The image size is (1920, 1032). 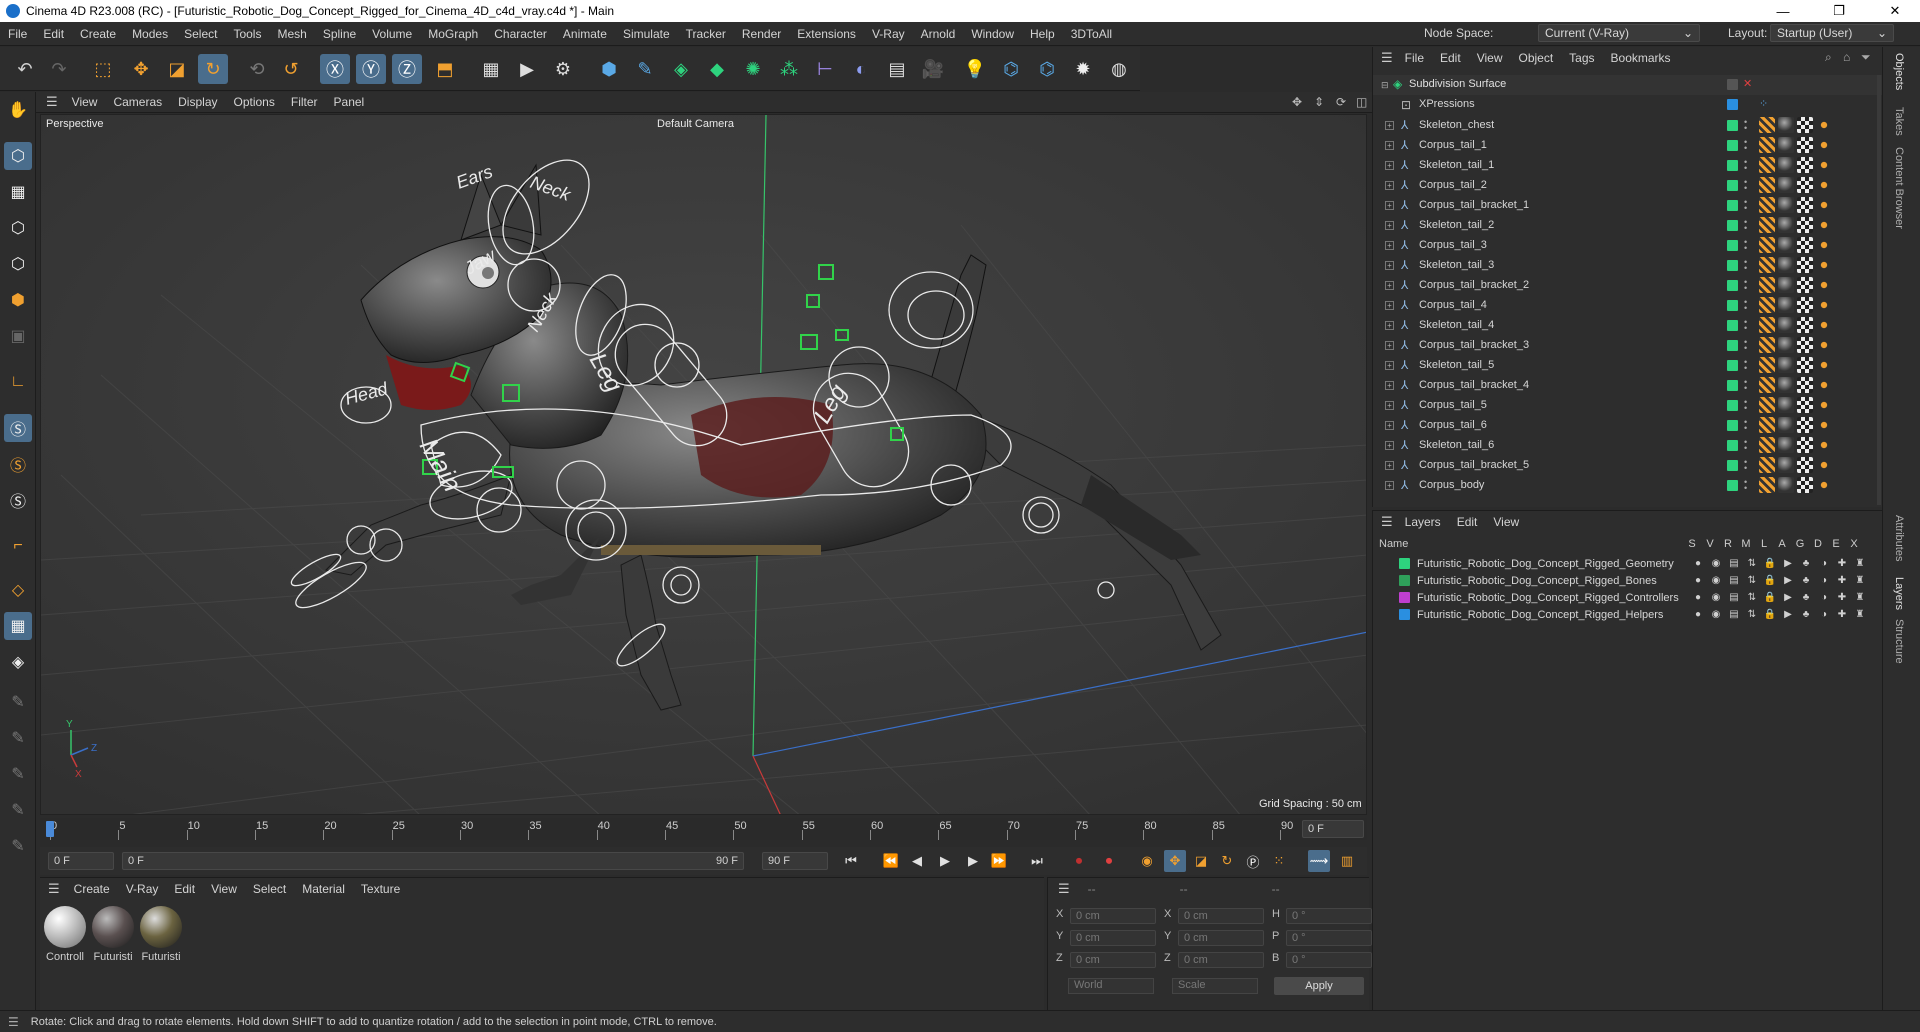 I want to click on grid-icon: ▦, so click(x=18, y=626).